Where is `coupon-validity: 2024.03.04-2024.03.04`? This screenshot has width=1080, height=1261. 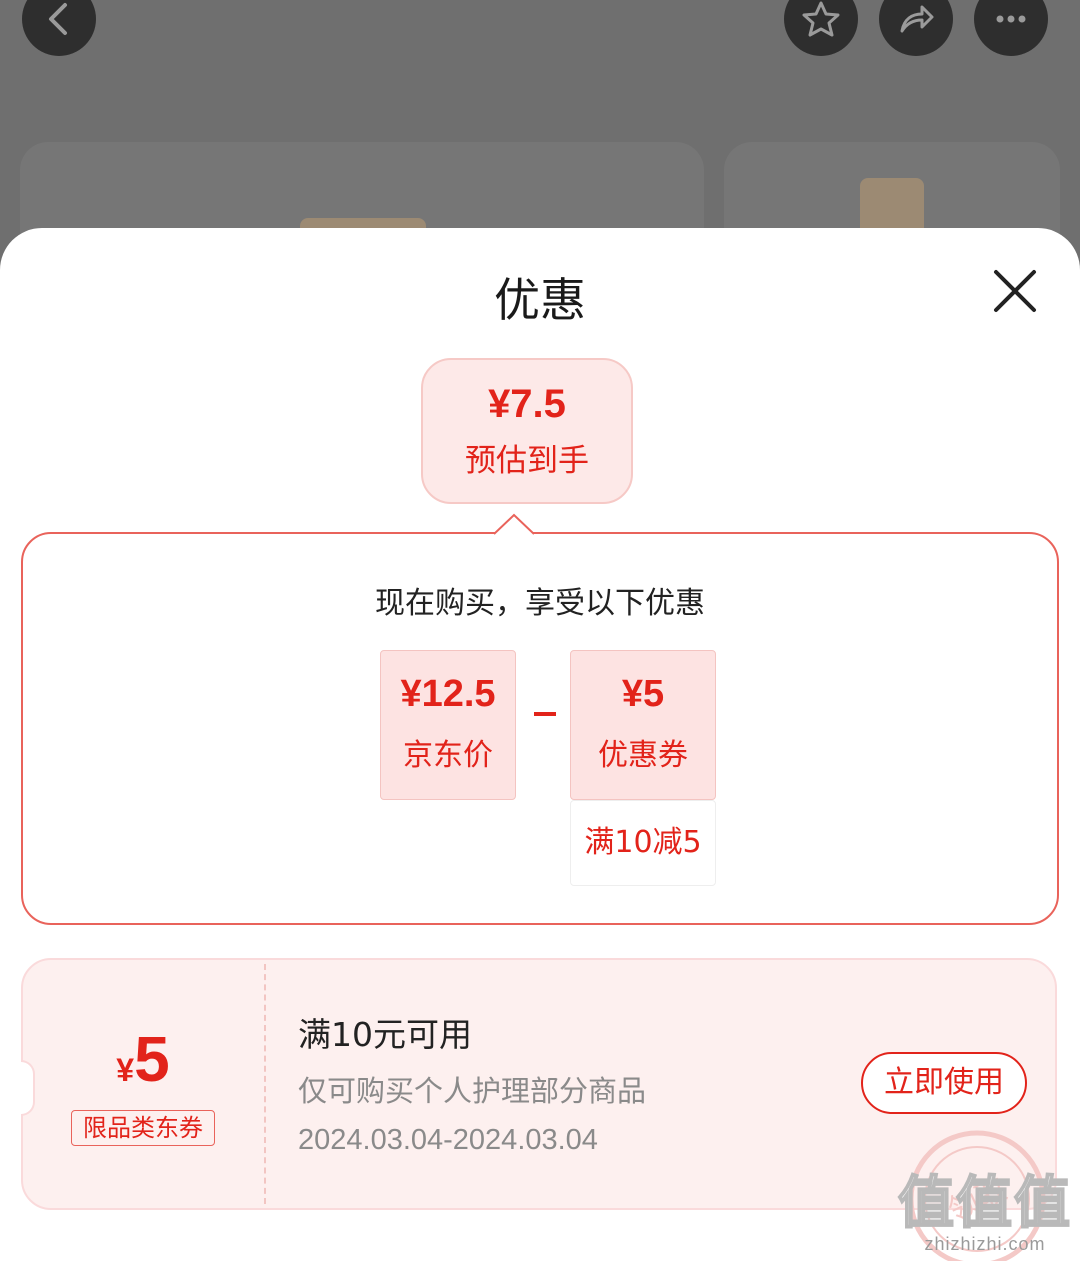
coupon-validity: 2024.03.04-2024.03.04 is located at coordinates (448, 1140).